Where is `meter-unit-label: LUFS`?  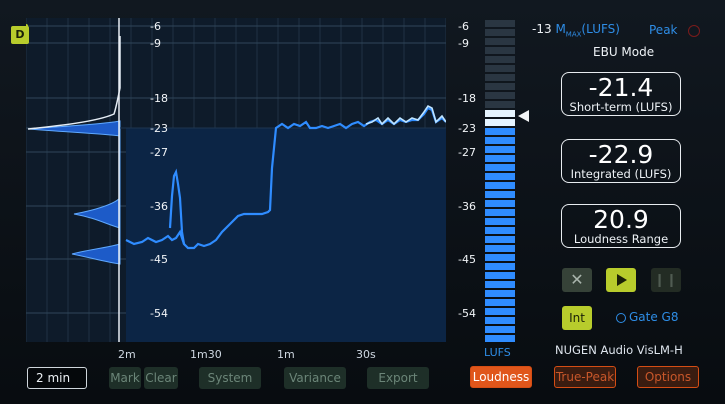
meter-unit-label: LUFS is located at coordinates (497, 352).